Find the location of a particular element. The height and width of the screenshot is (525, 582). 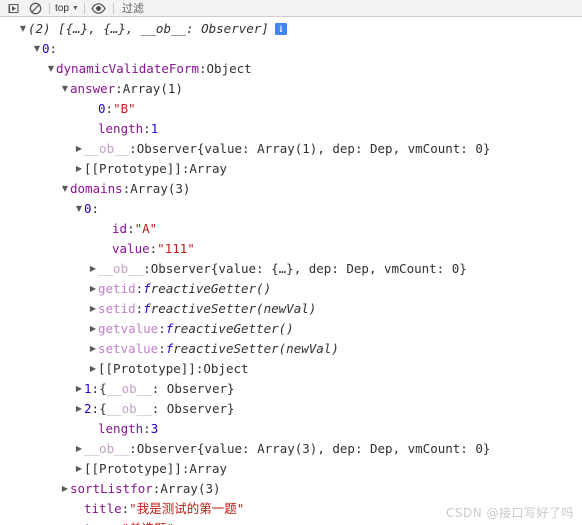

info-badge: i is located at coordinates (280, 29).